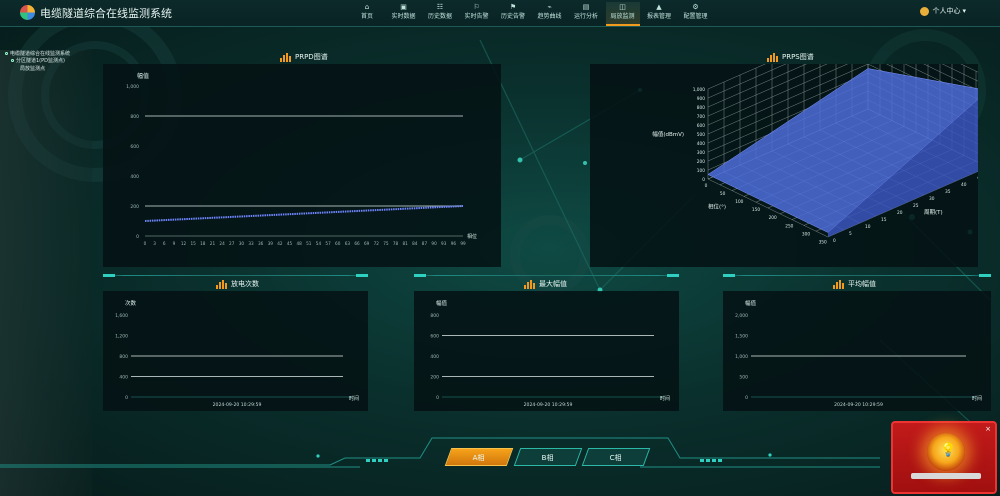 Image resolution: width=1000 pixels, height=496 pixels. What do you see at coordinates (988, 429) in the screenshot?
I see `close-icon: ×` at bounding box center [988, 429].